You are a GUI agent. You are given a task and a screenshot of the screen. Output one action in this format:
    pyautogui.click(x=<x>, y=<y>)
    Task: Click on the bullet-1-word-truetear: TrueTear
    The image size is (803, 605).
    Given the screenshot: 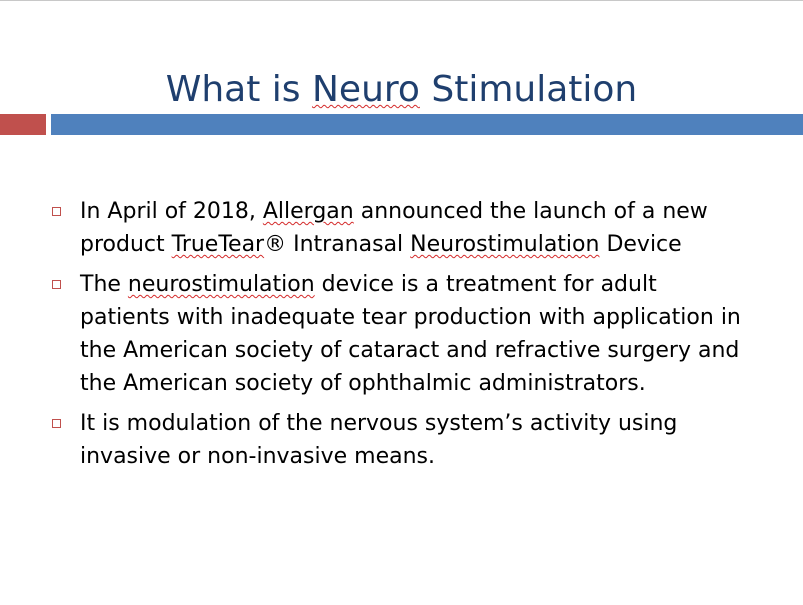 What is the action you would take?
    pyautogui.click(x=218, y=244)
    